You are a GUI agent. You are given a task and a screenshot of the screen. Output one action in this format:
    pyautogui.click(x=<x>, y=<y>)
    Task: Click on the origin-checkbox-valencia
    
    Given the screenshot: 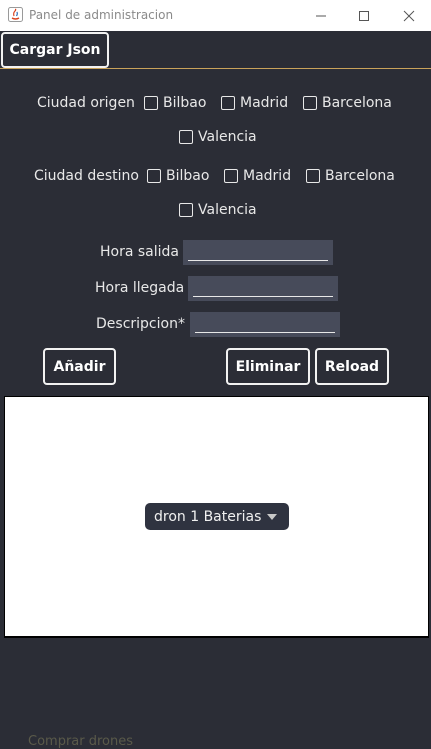 What is the action you would take?
    pyautogui.click(x=186, y=137)
    